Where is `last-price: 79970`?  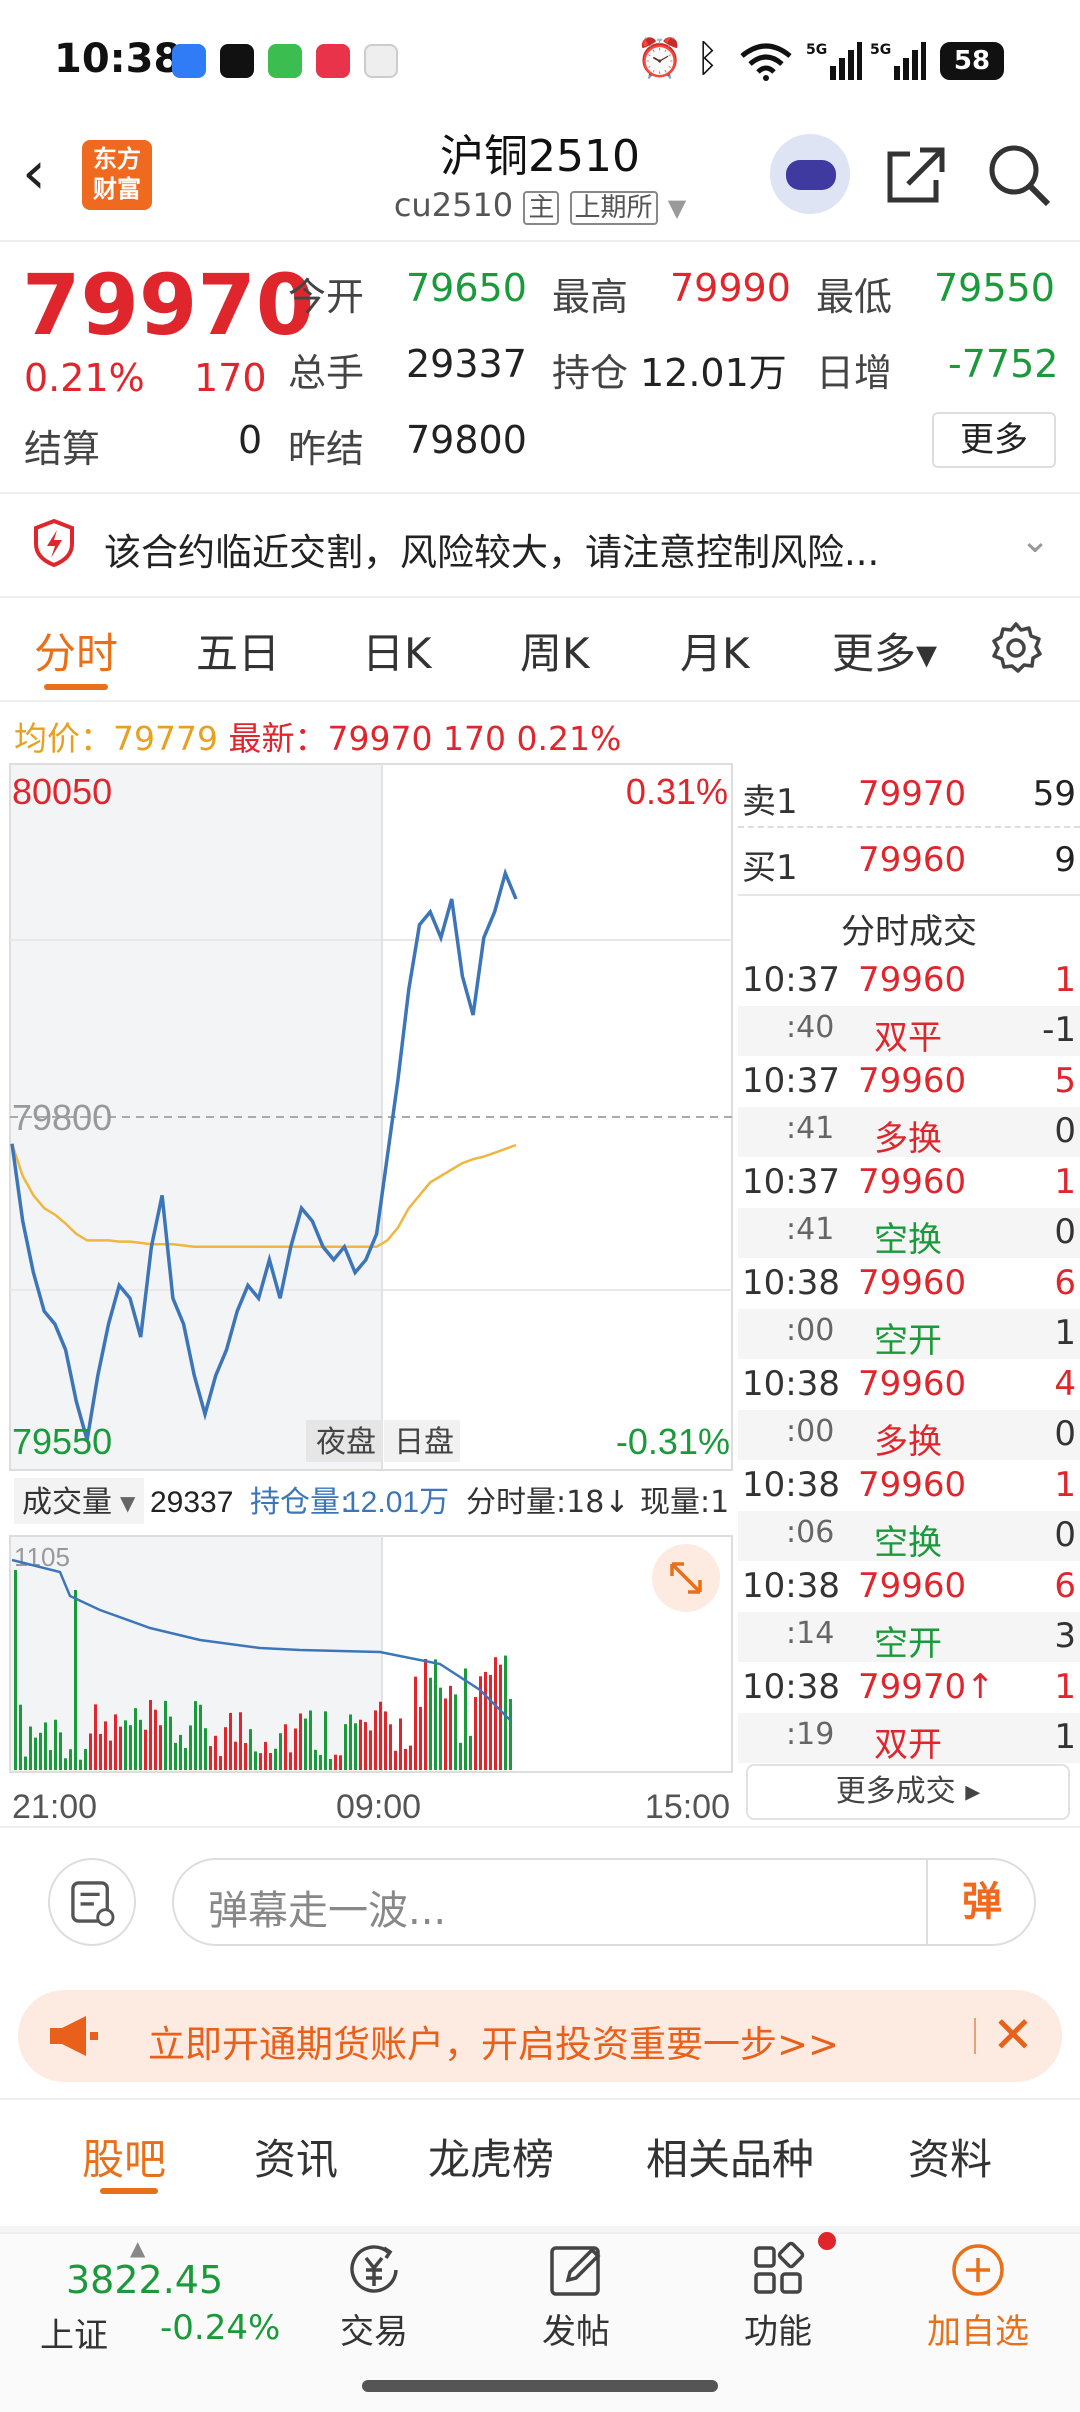
last-price: 79970 is located at coordinates (168, 305).